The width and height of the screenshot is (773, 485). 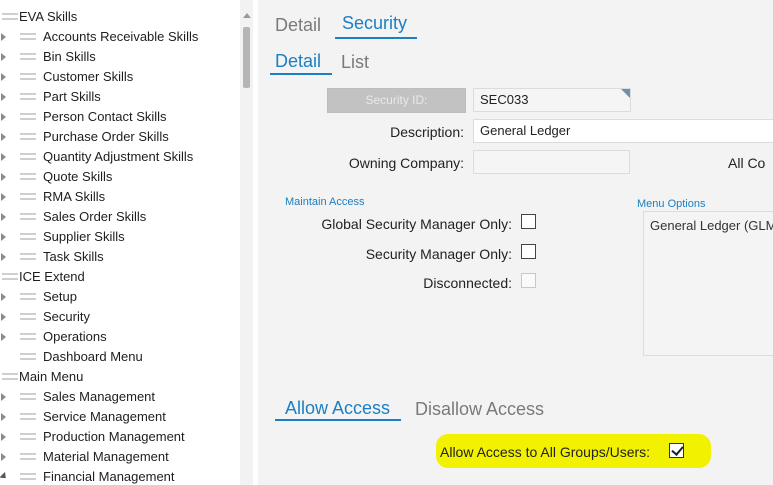 What do you see at coordinates (4, 476) in the screenshot?
I see `expanded-arrow-icon` at bounding box center [4, 476].